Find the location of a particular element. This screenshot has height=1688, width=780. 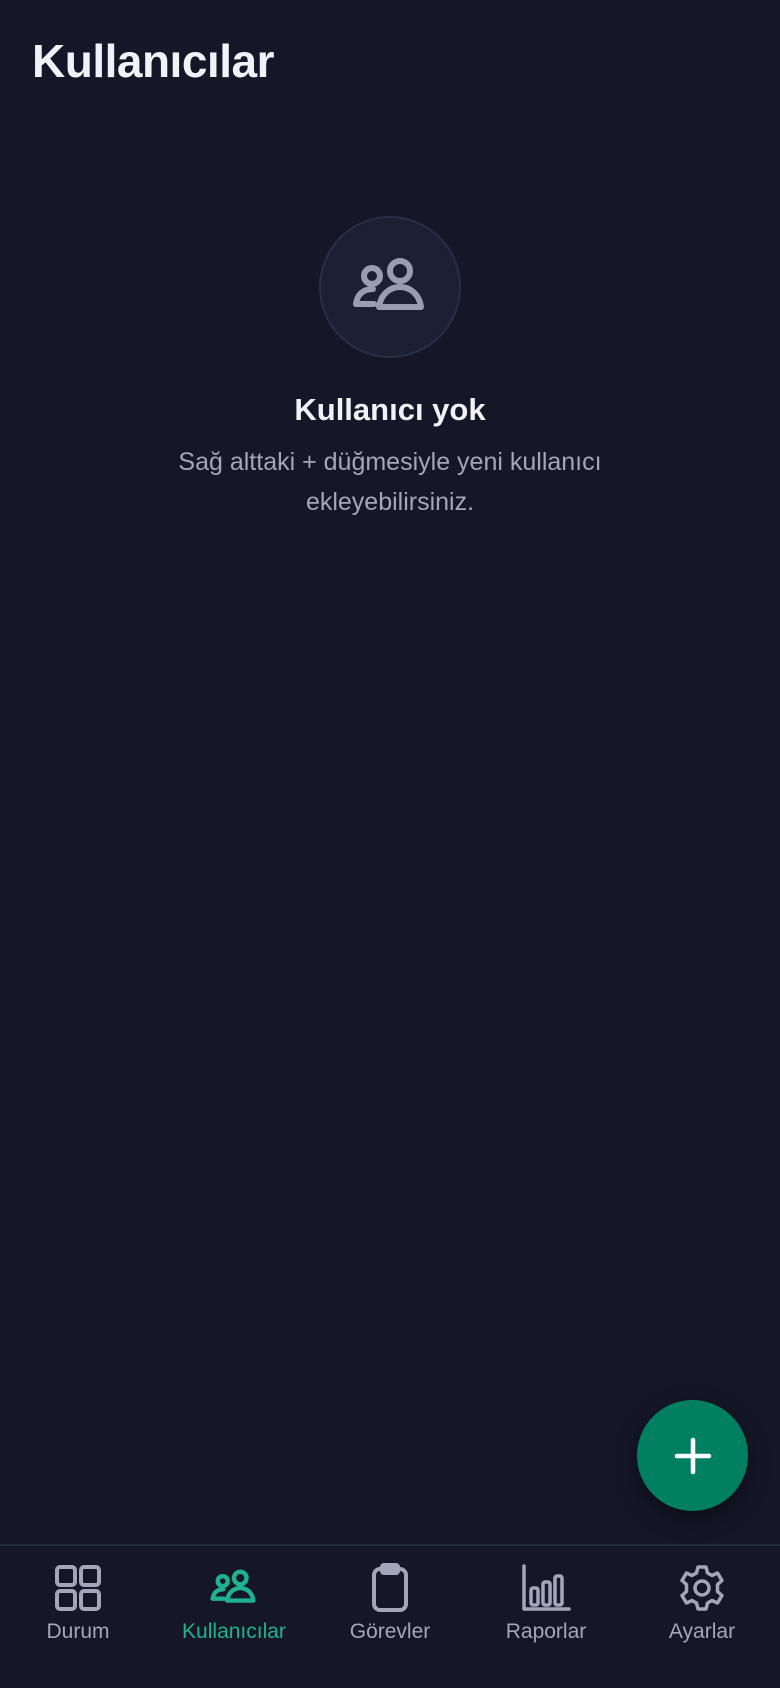

tab-raporlar: Raporlar is located at coordinates (546, 1617).